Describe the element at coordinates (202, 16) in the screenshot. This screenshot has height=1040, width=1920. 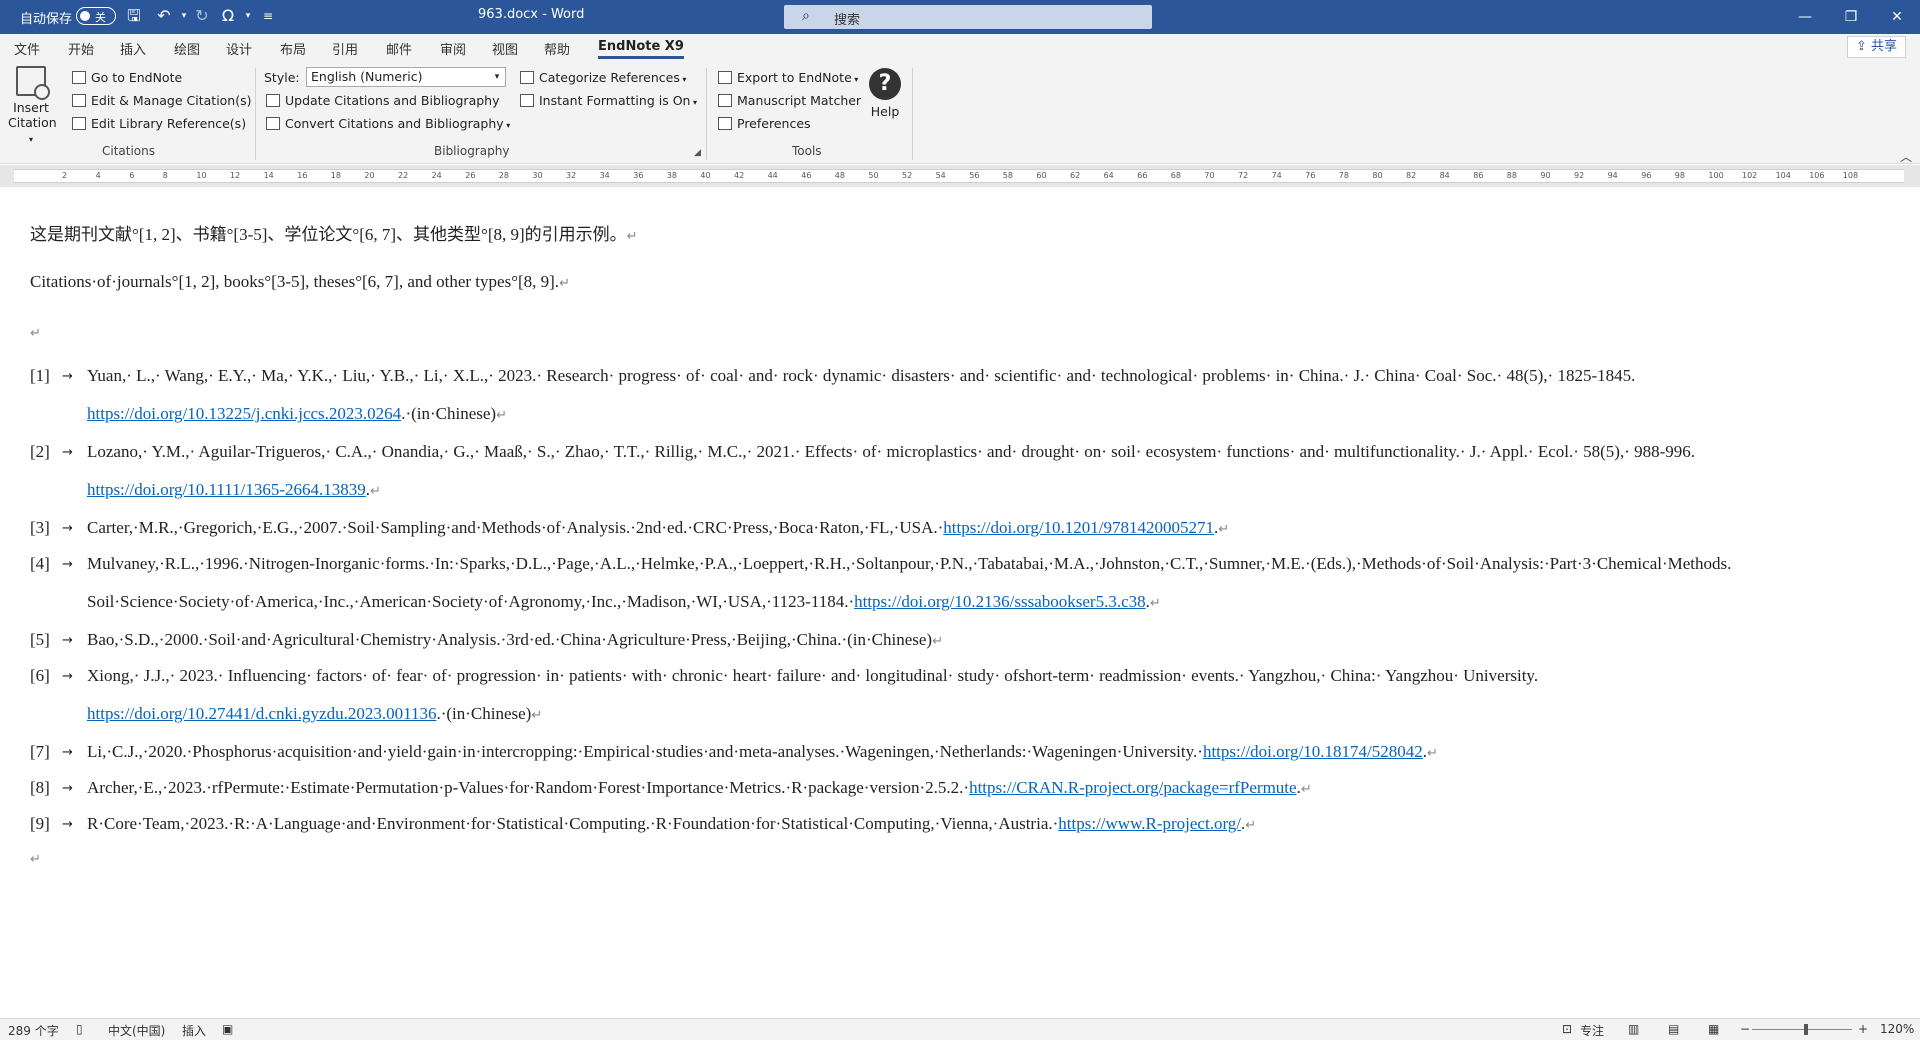
I see `redo-icon: ↻` at that location.